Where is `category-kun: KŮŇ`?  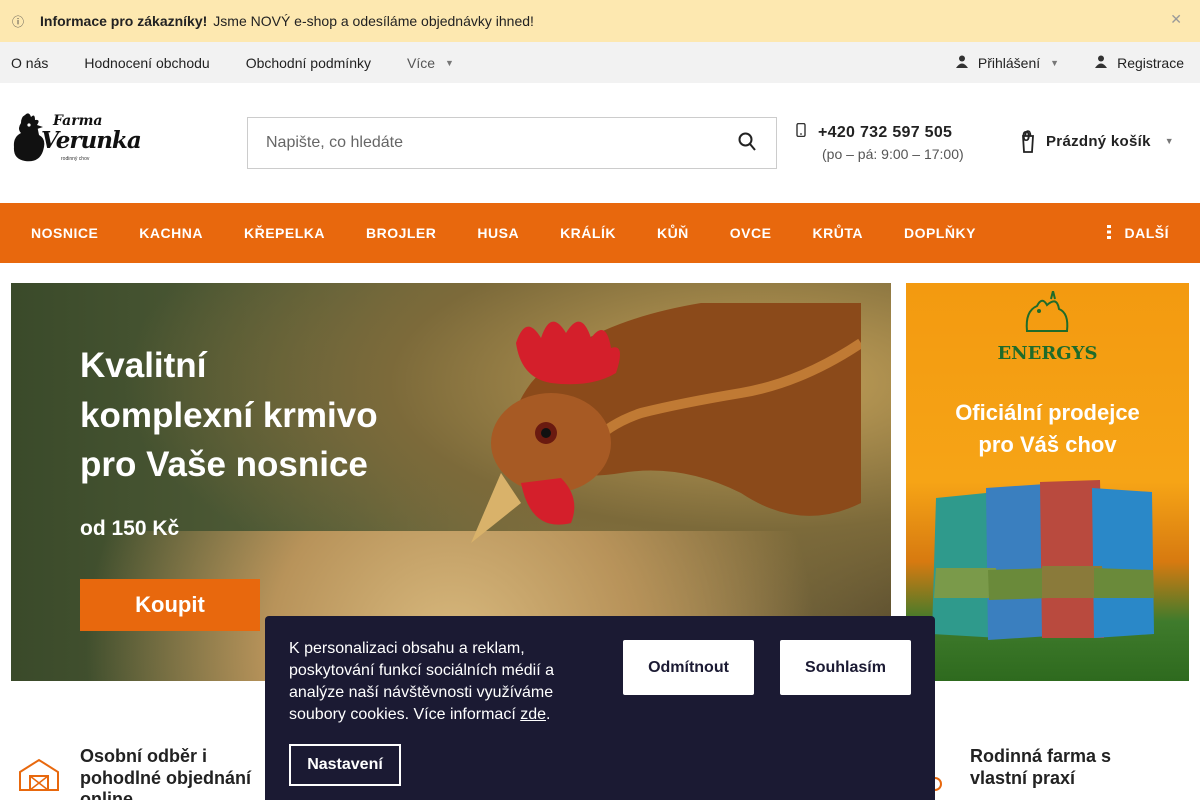
category-kun: KŮŇ is located at coordinates (673, 233).